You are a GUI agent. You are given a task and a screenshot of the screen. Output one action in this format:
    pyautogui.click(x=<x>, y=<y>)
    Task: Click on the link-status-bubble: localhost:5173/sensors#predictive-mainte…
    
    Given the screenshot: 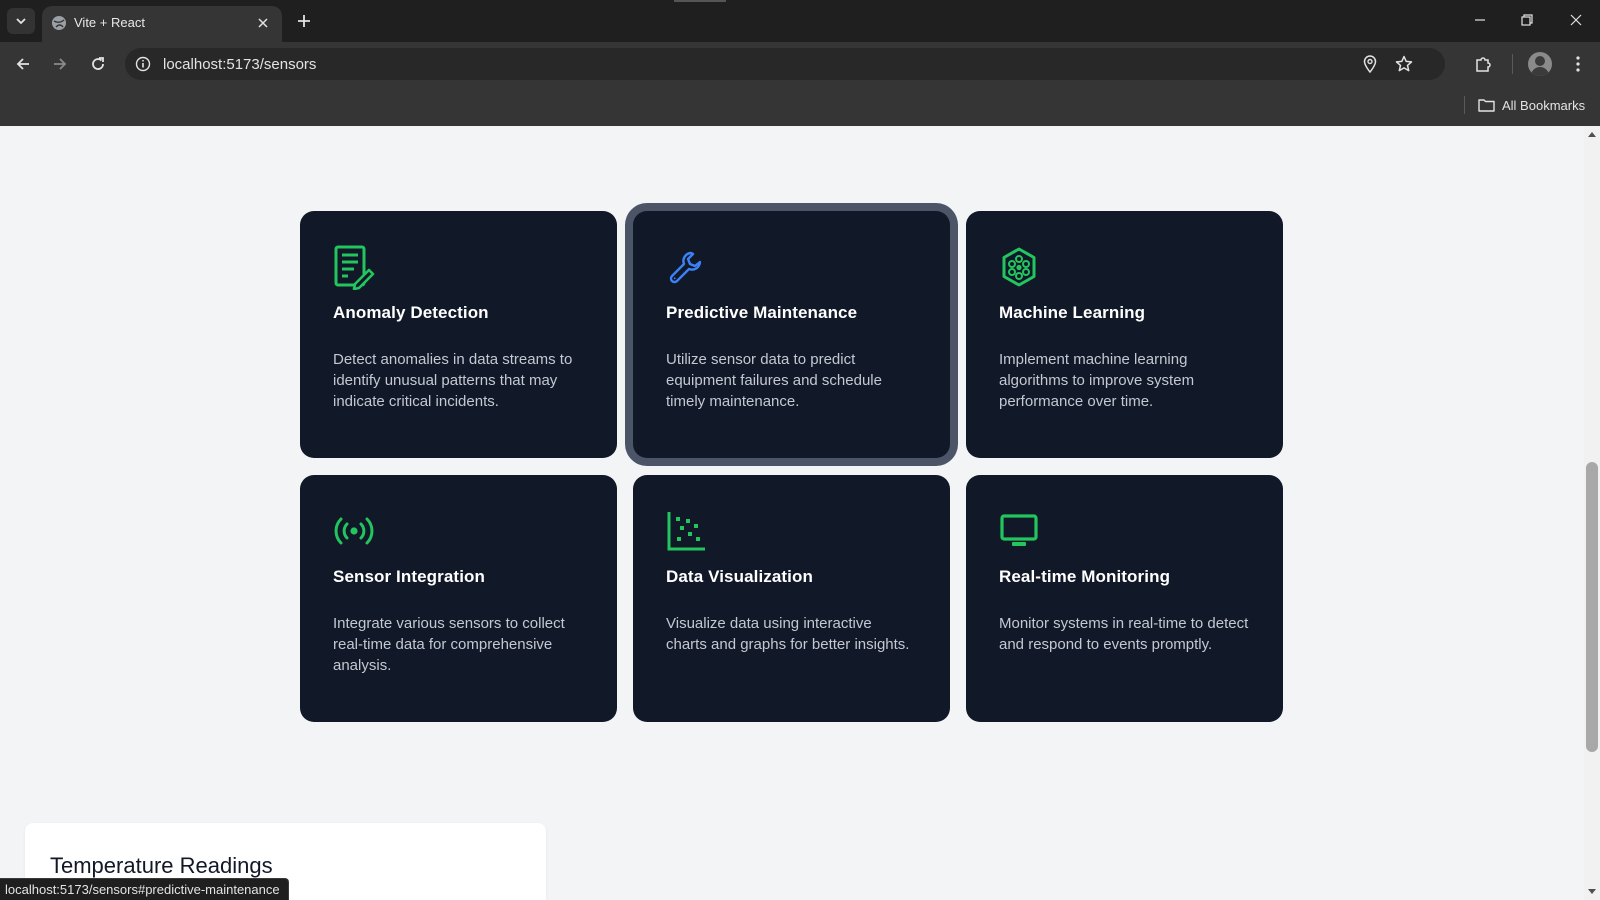 What is the action you would take?
    pyautogui.click(x=144, y=889)
    